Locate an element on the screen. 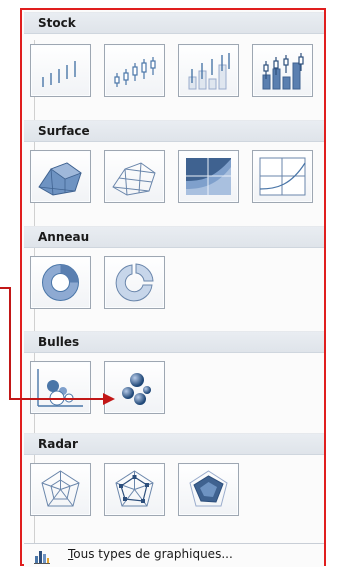 The height and width of the screenshot is (572, 339). section-title: Radar is located at coordinates (58, 444).